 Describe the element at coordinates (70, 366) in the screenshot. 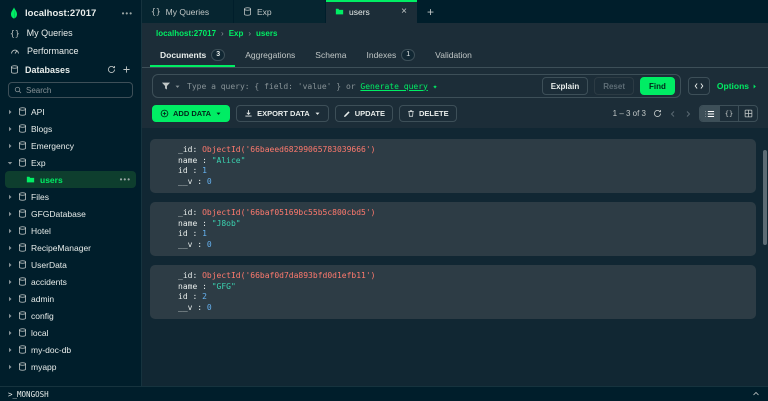

I see `database-item-myapp: myapp` at that location.